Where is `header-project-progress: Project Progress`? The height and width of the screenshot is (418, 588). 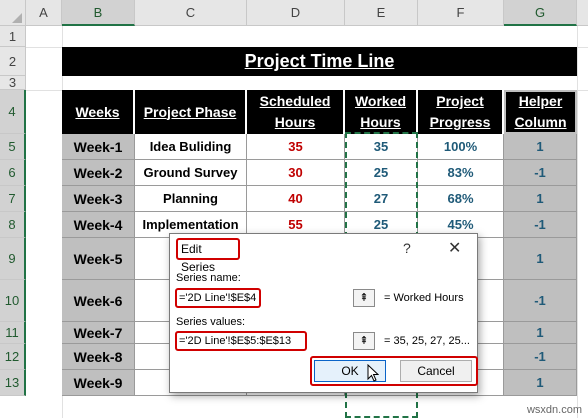
header-project-progress: Project Progress is located at coordinates (461, 112).